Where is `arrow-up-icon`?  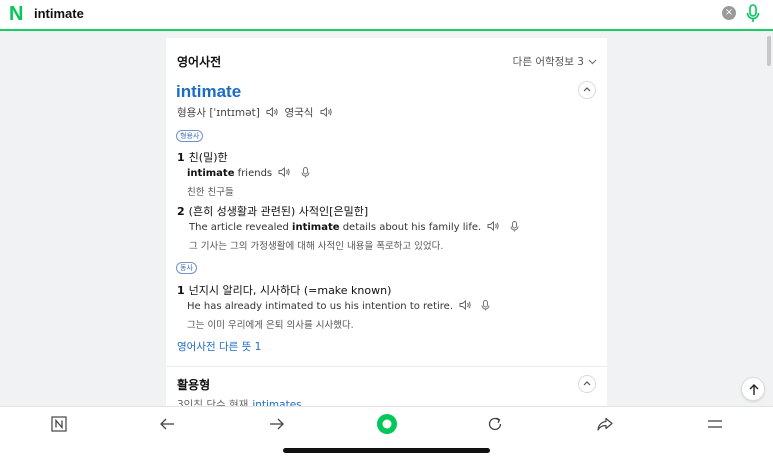 arrow-up-icon is located at coordinates (754, 389).